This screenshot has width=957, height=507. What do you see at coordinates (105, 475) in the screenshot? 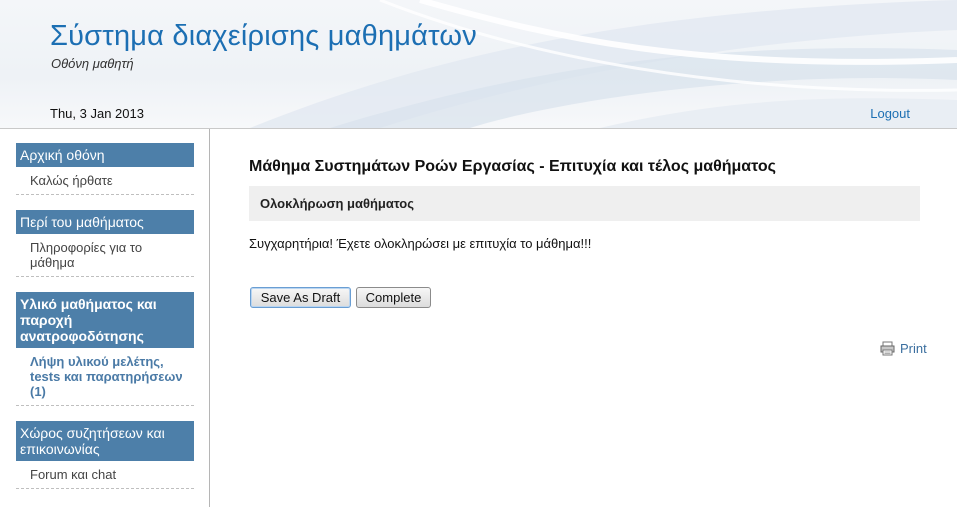
I see `nav-item-forum-chat: Forum και chat` at bounding box center [105, 475].